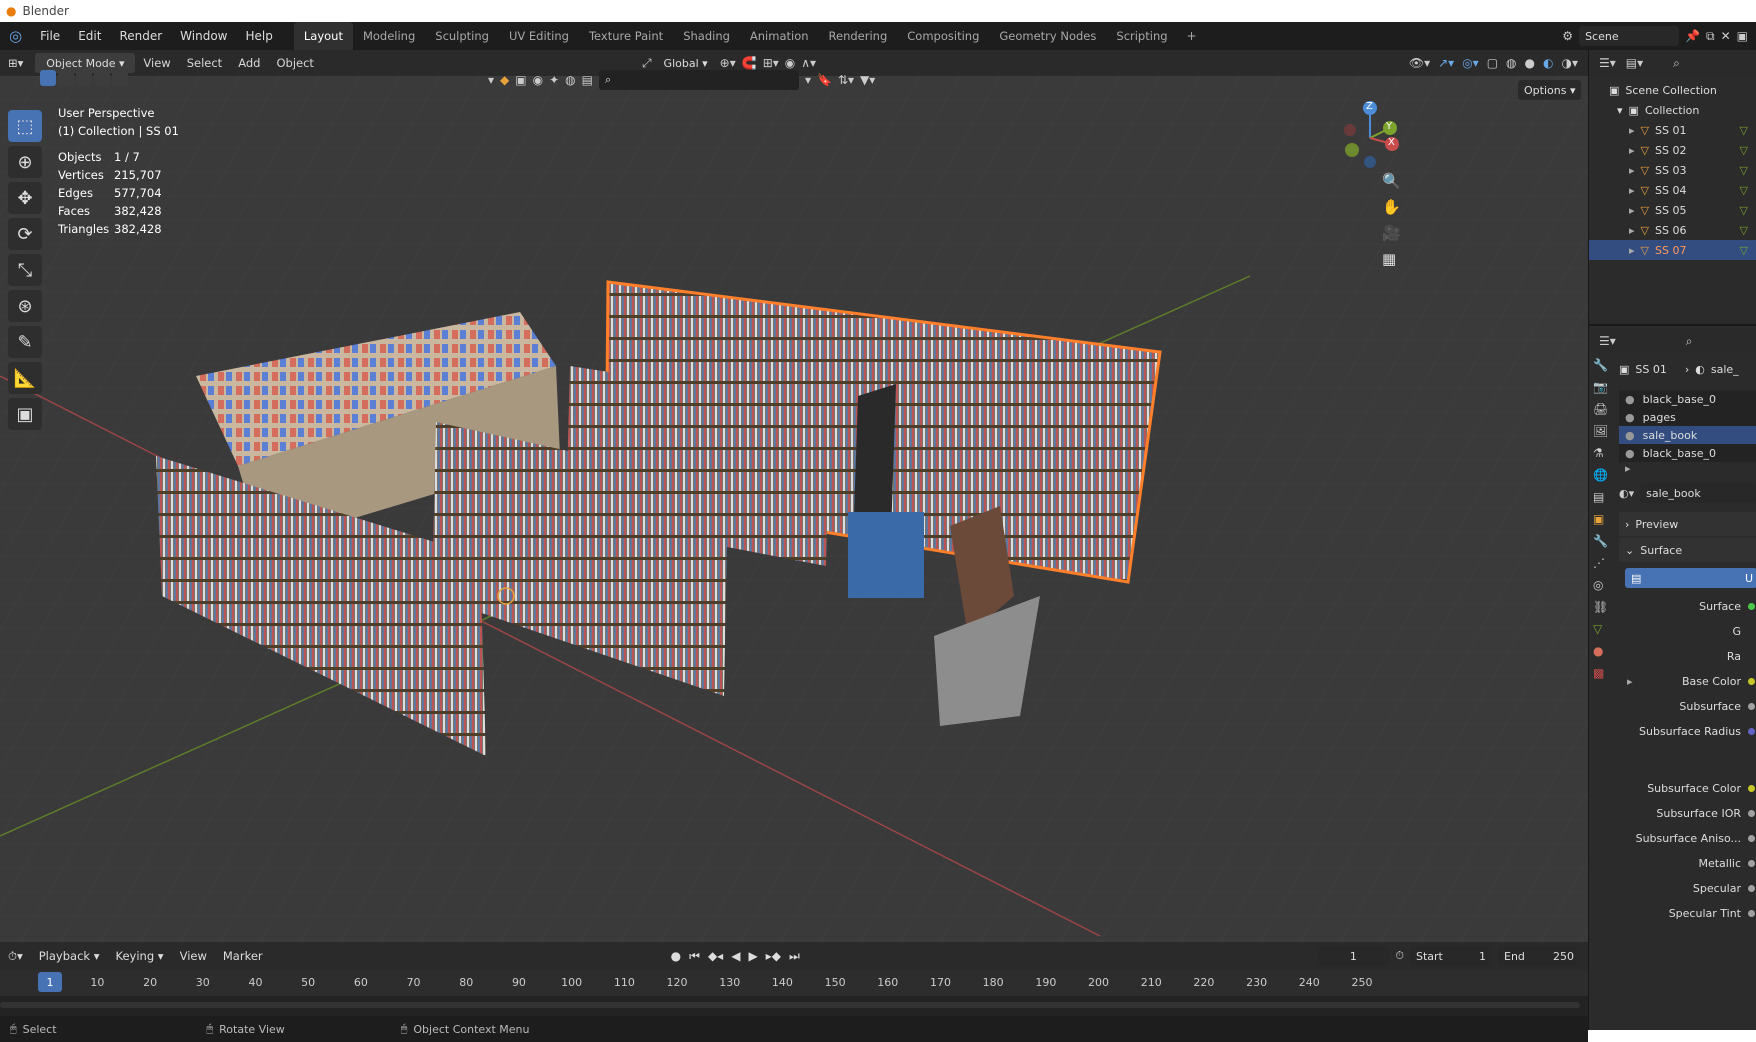 This screenshot has height=1042, width=1756. What do you see at coordinates (1604, 519) in the screenshot?
I see `object-properties-icon: ▣` at bounding box center [1604, 519].